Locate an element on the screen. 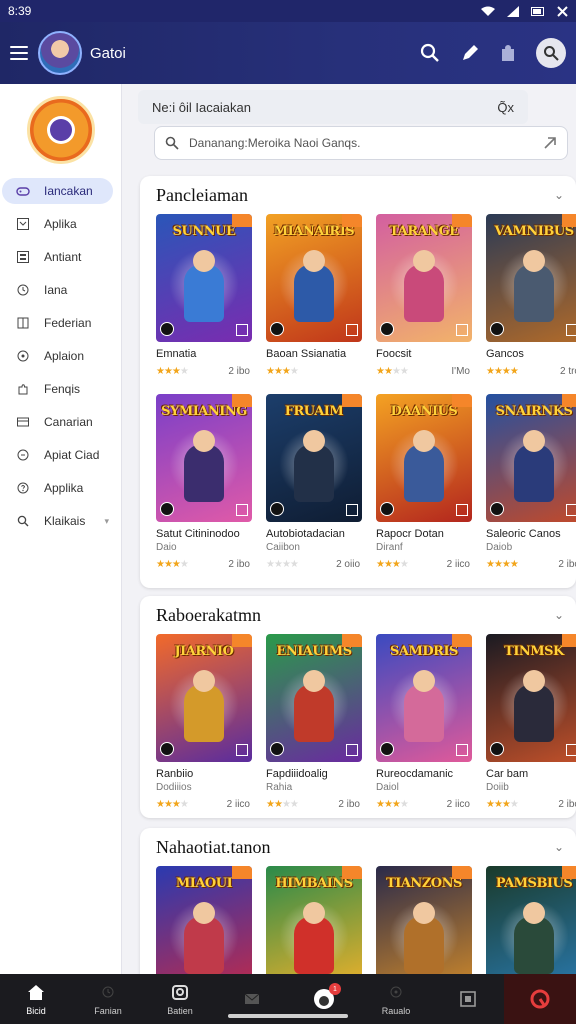 This screenshot has width=576, height=1024. game-card: TARANGE Foocsit ★★★★ I'Mo is located at coordinates (424, 304).